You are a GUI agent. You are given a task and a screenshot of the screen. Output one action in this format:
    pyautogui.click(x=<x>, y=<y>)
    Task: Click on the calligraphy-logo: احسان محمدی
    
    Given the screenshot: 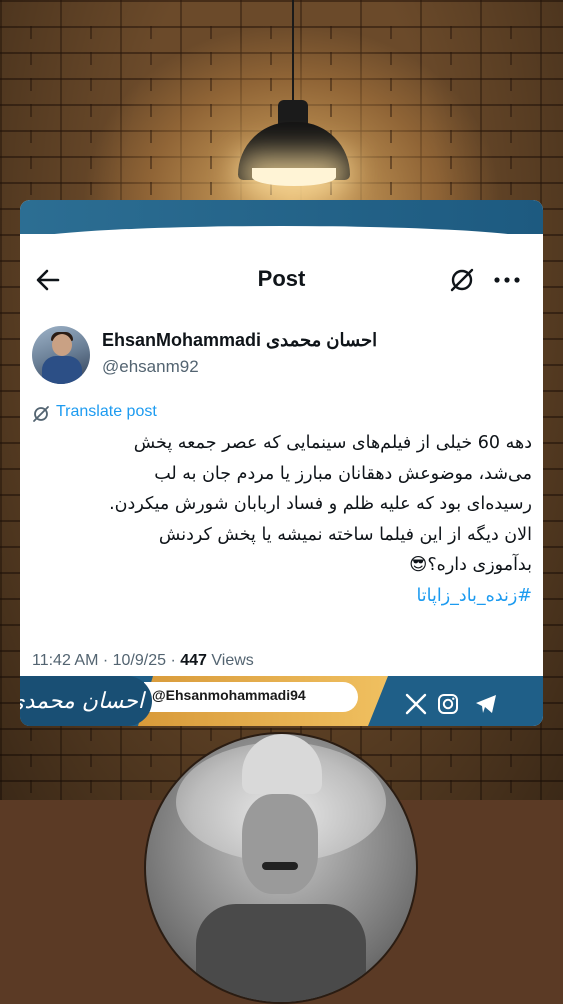 What is the action you would take?
    pyautogui.click(x=82, y=701)
    